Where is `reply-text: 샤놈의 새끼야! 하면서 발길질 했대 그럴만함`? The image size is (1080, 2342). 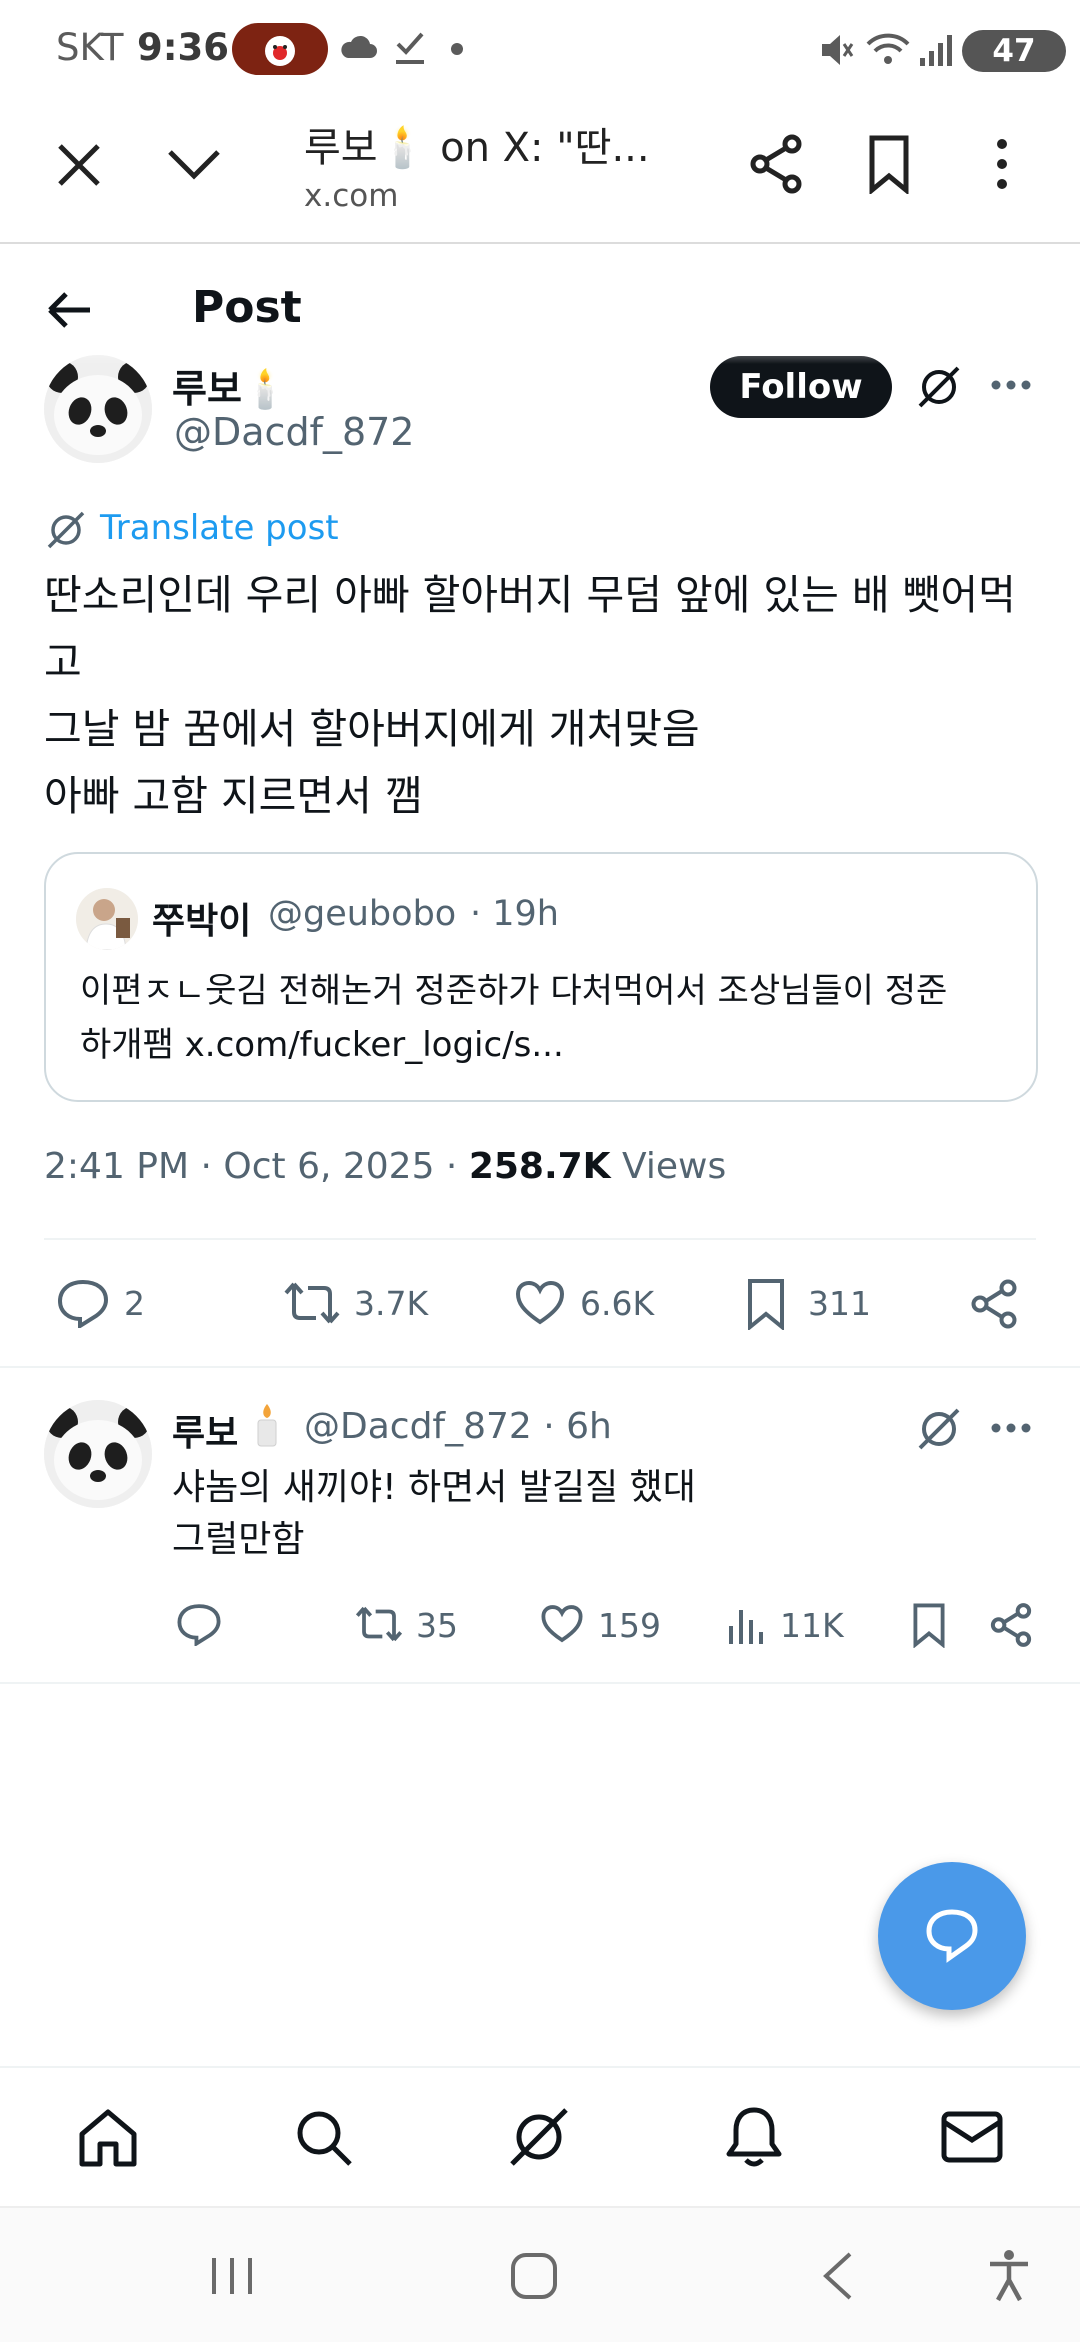
reply-text: 샤놈의 새끼야! 하면서 발길질 했대 그럴만함 is located at coordinates (434, 1513).